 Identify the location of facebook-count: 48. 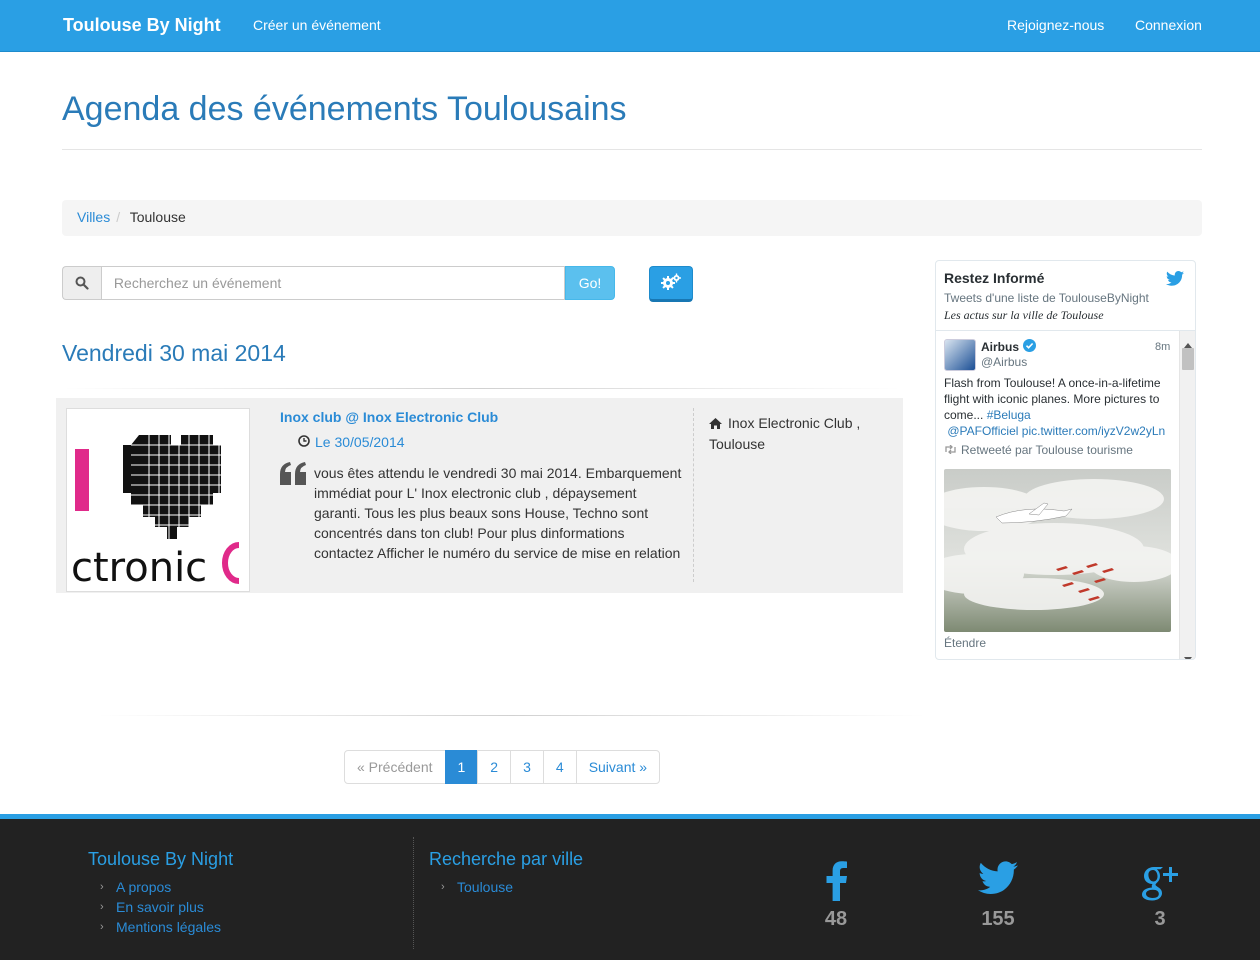
(836, 919).